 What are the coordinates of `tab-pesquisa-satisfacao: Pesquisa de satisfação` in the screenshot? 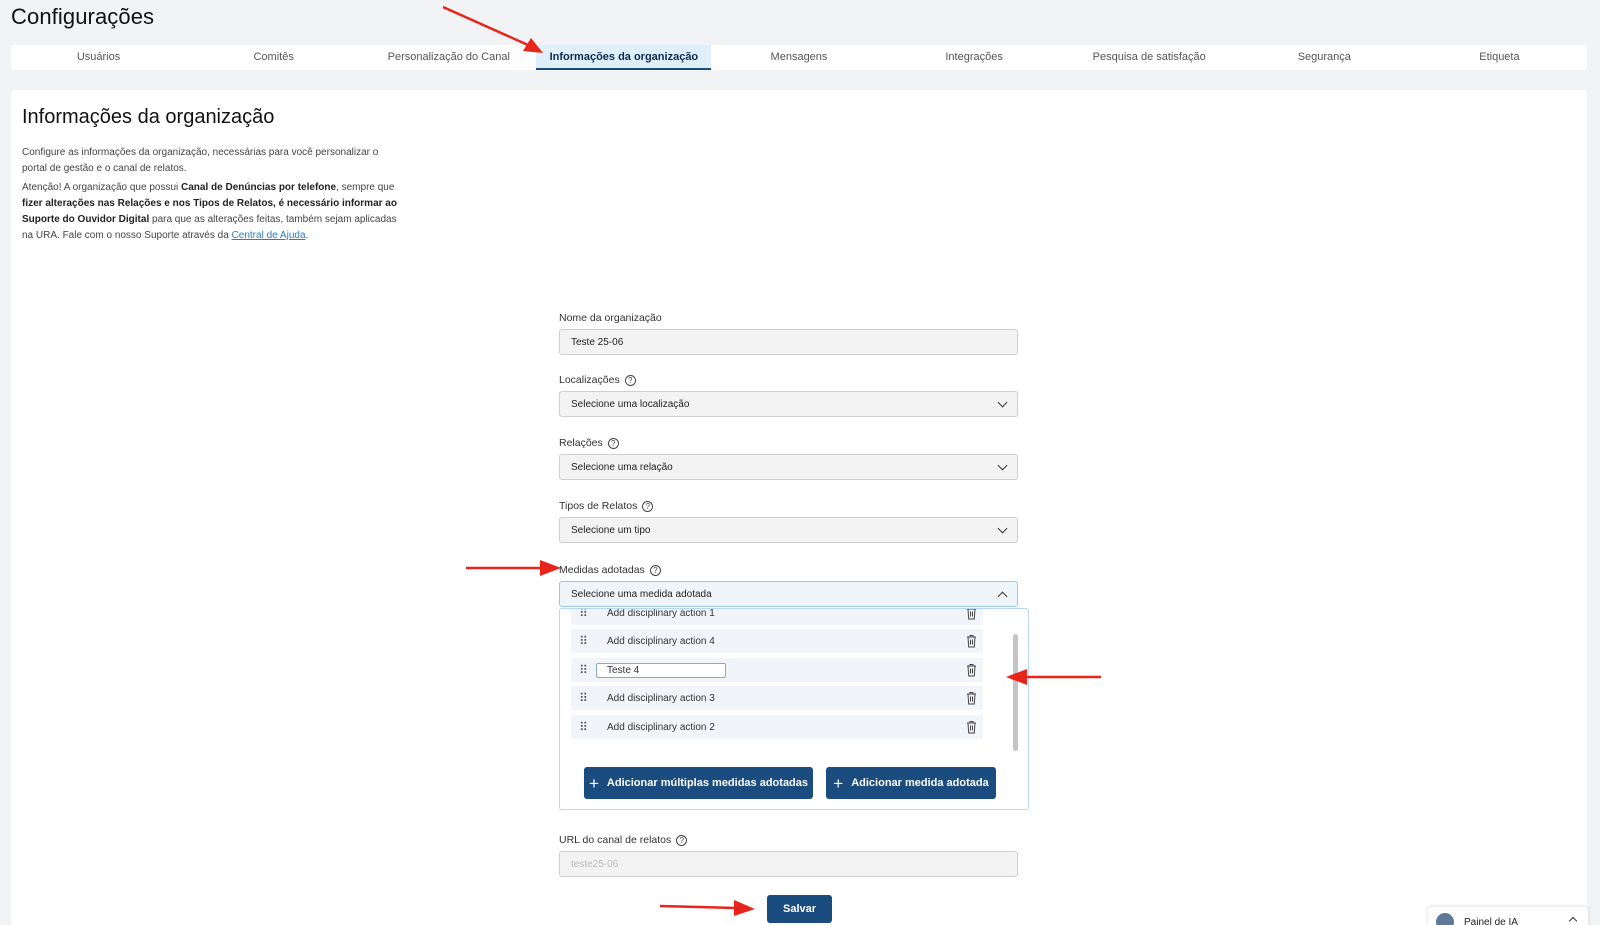 It's located at (1149, 57).